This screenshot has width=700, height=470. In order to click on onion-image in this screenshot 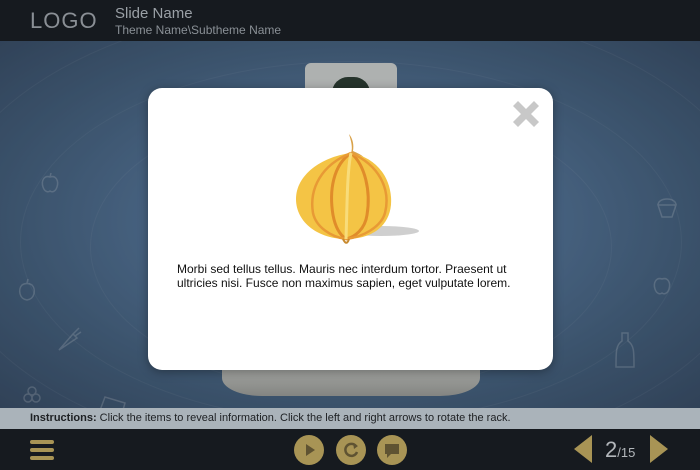, I will do `click(357, 189)`.